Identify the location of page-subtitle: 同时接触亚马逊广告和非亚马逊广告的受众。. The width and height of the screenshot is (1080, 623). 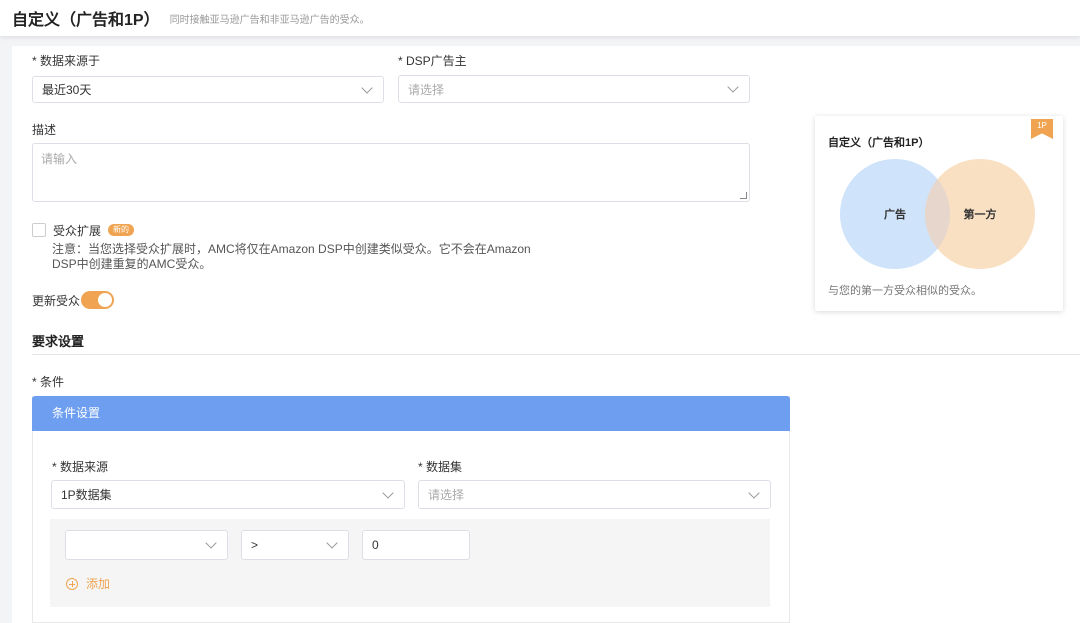
(269, 20).